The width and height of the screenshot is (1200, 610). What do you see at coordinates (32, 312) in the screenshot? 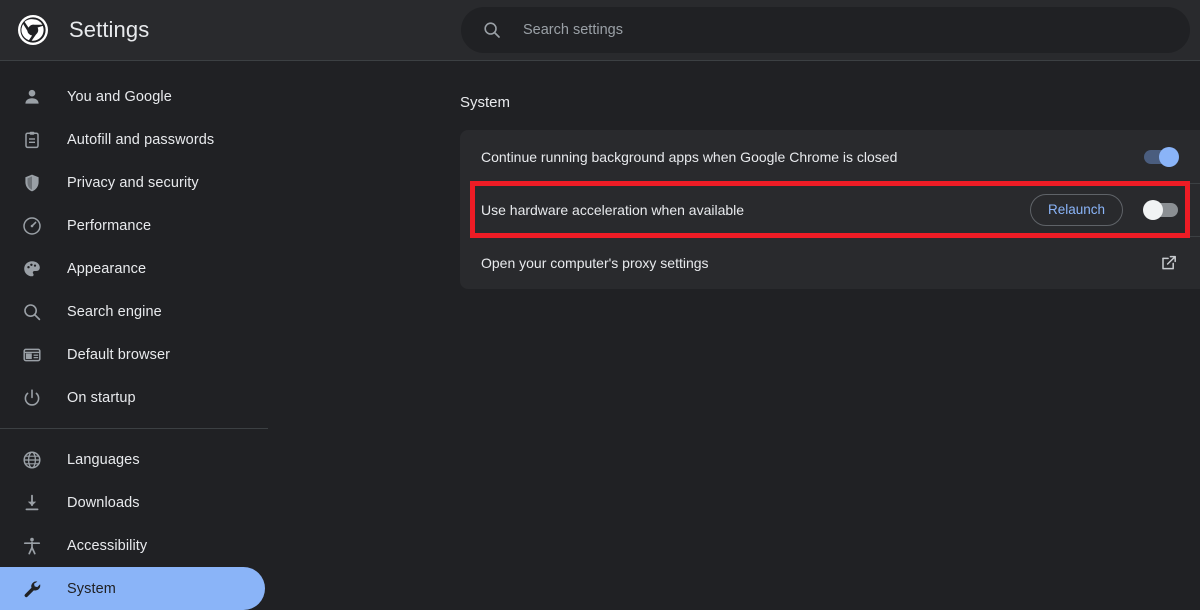
I see `magnifier-icon` at bounding box center [32, 312].